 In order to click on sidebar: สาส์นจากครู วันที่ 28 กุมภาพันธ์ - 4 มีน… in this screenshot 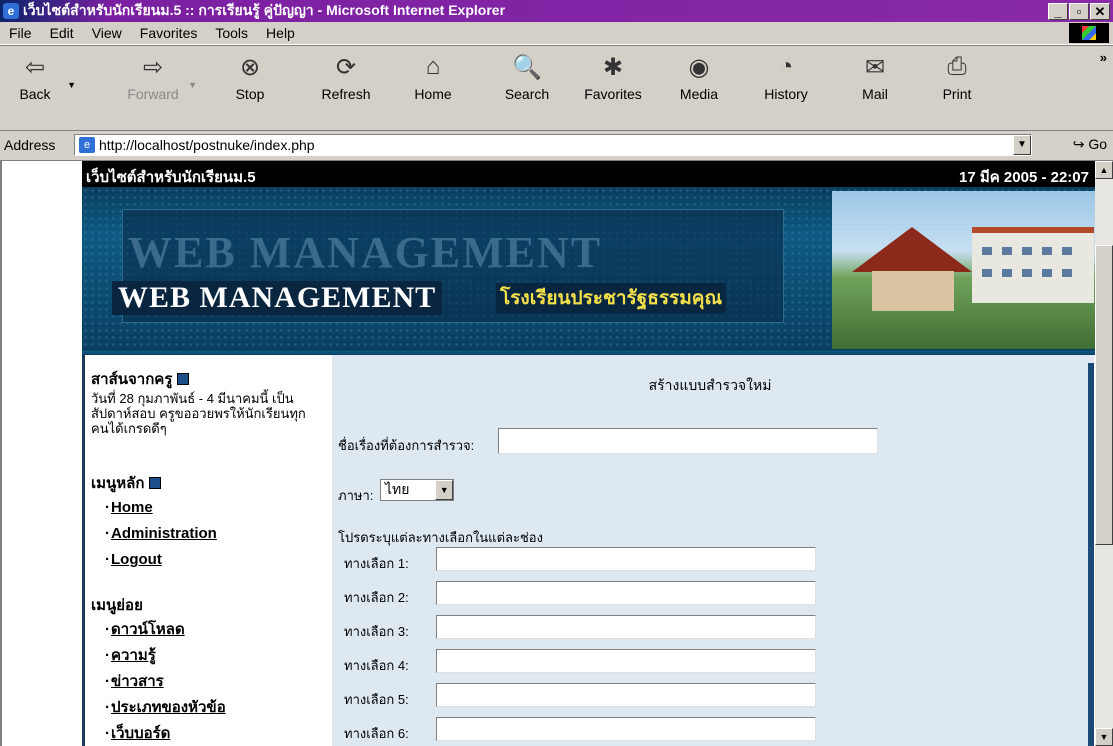, I will do `click(205, 550)`.